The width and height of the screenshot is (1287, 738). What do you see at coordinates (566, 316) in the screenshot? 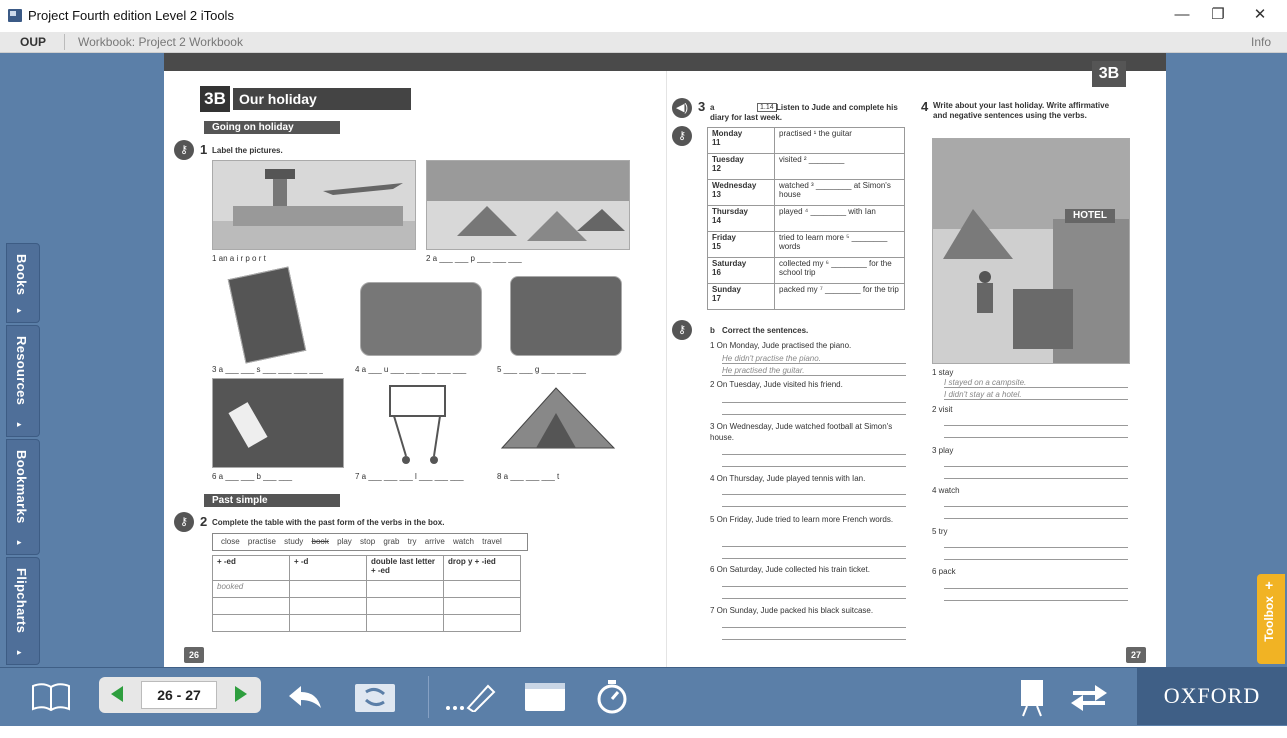
I see `luggage-picture` at bounding box center [566, 316].